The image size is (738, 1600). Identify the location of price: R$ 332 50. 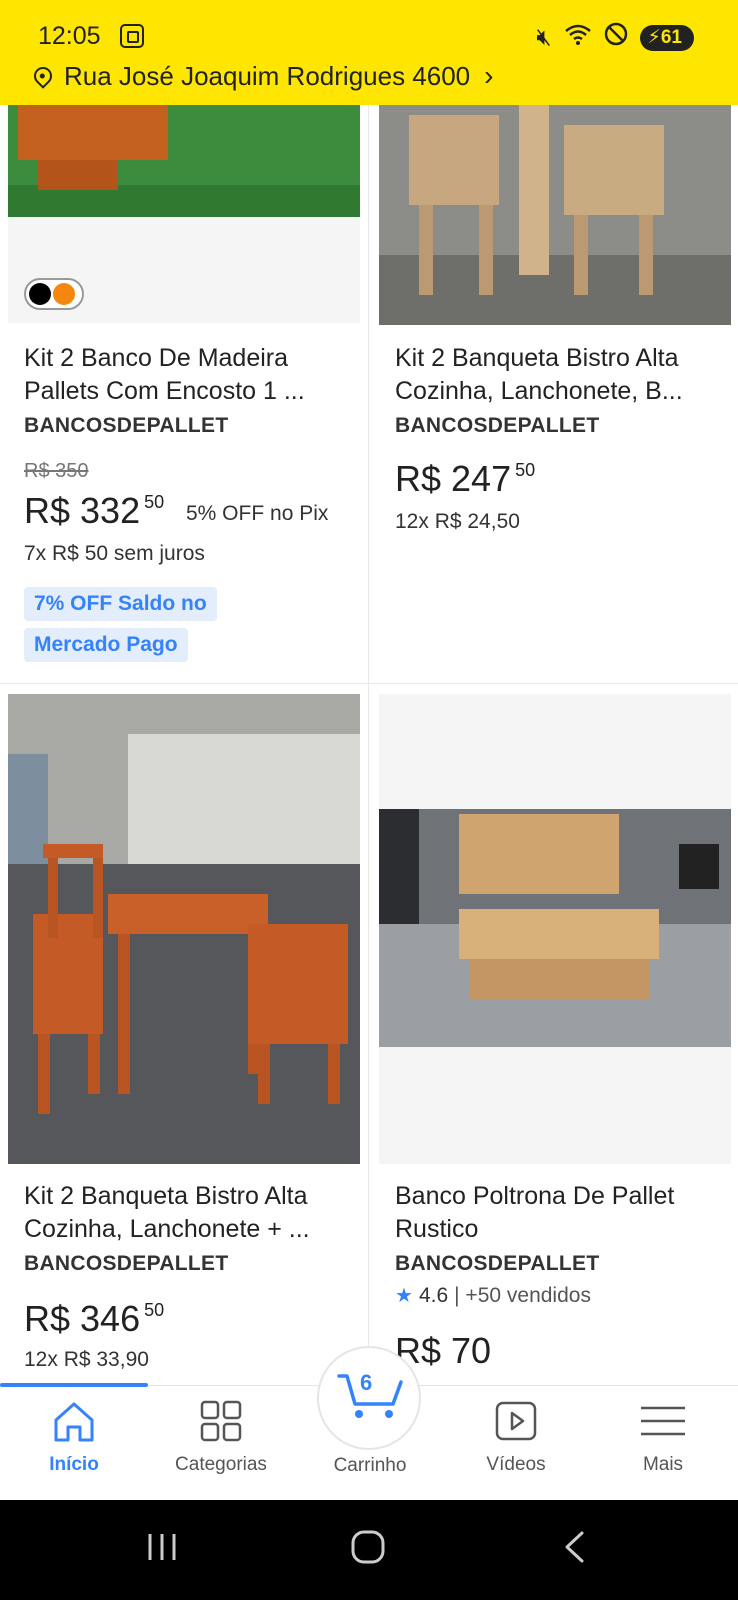
(94, 511).